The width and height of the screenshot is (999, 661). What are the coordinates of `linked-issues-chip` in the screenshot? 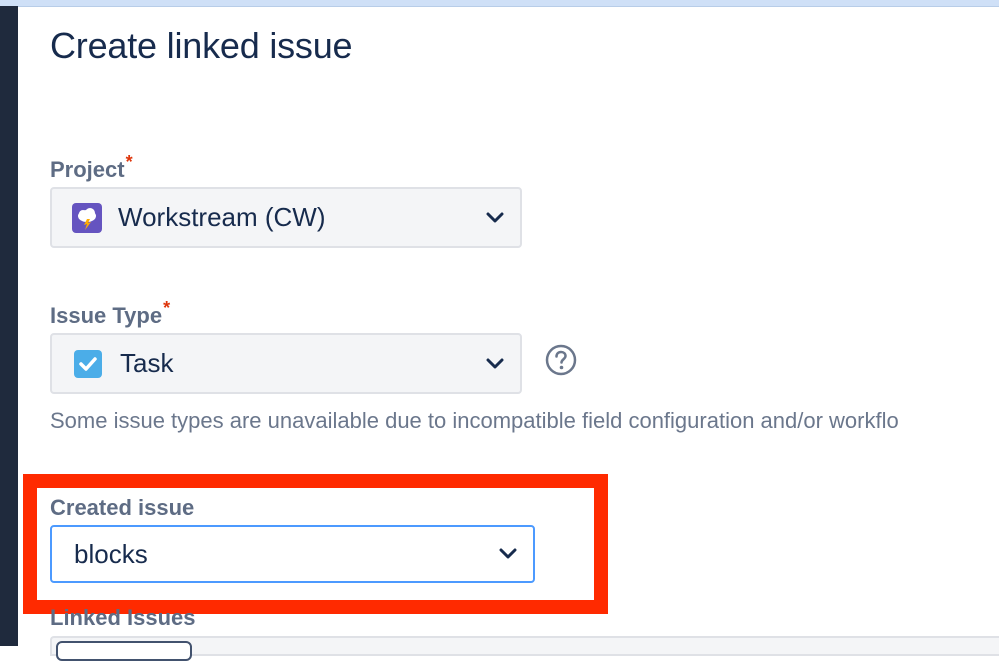 It's located at (124, 651).